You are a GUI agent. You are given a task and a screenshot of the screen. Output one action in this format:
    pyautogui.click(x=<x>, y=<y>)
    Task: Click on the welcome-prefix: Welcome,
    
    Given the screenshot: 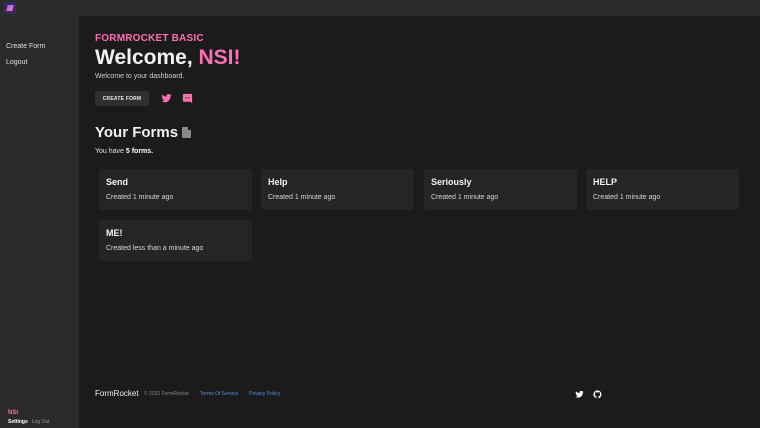 What is the action you would take?
    pyautogui.click(x=147, y=57)
    